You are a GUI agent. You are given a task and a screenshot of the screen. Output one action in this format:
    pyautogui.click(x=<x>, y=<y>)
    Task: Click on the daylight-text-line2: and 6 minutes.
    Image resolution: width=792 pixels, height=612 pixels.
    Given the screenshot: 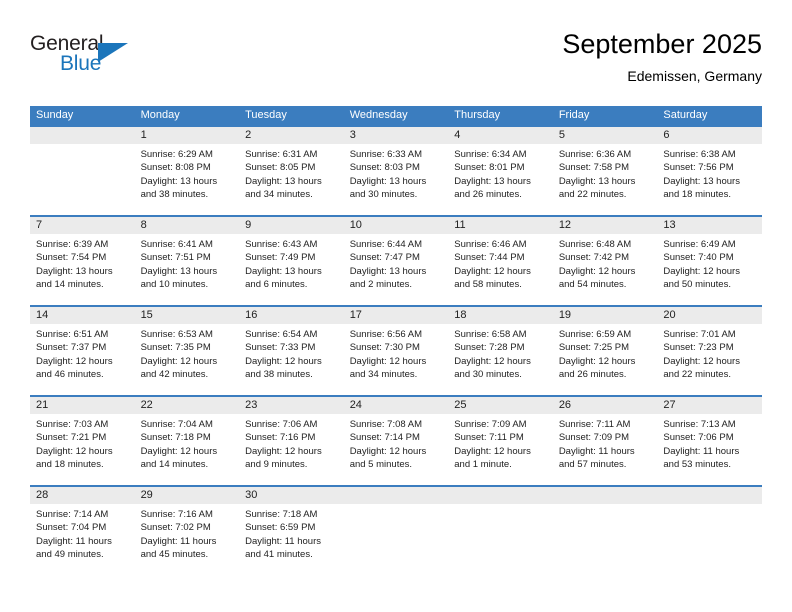 What is the action you would take?
    pyautogui.click(x=276, y=285)
    